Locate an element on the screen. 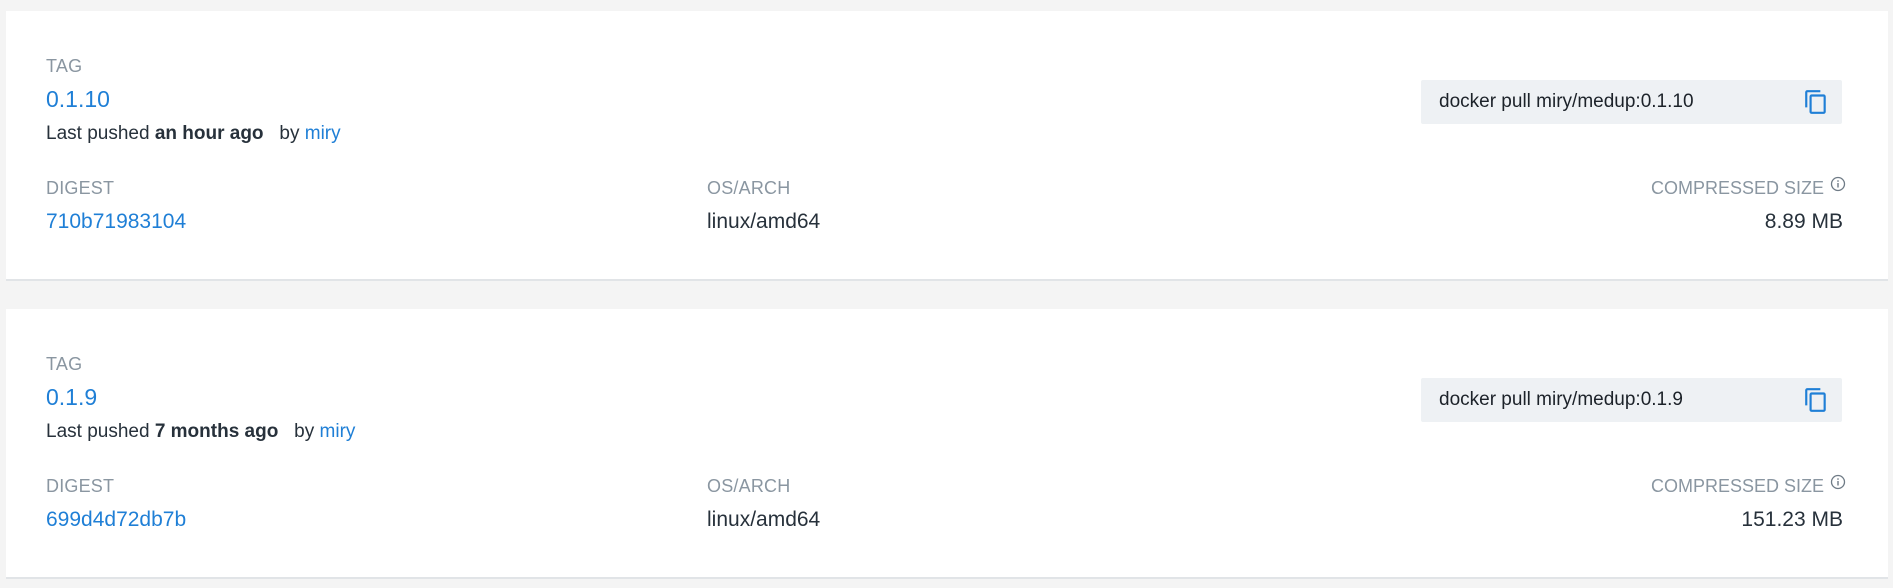  pushed-time: 7 months ago is located at coordinates (216, 431).